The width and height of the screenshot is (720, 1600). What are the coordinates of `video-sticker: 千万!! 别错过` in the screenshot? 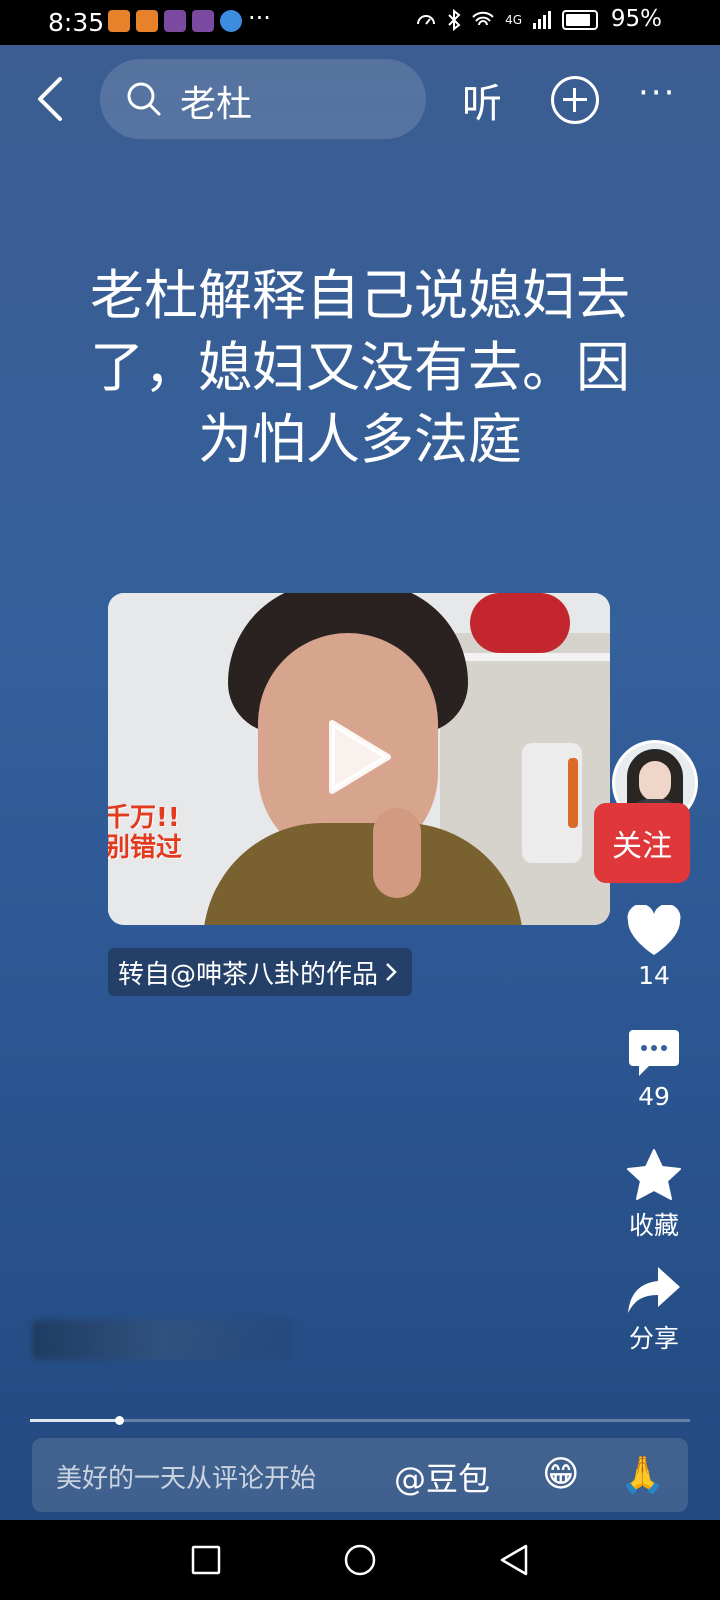 It's located at (145, 833).